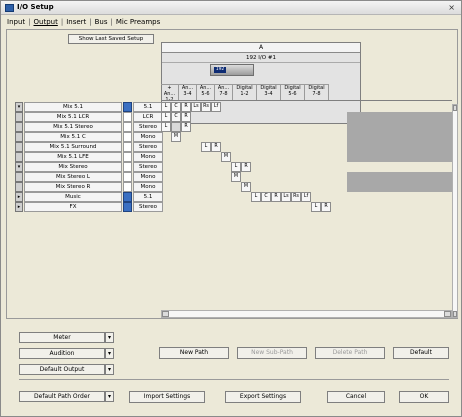 The height and width of the screenshot is (417, 462). Describe the element at coordinates (167, 397) in the screenshot. I see `import-settings-button: Import Settings` at that location.